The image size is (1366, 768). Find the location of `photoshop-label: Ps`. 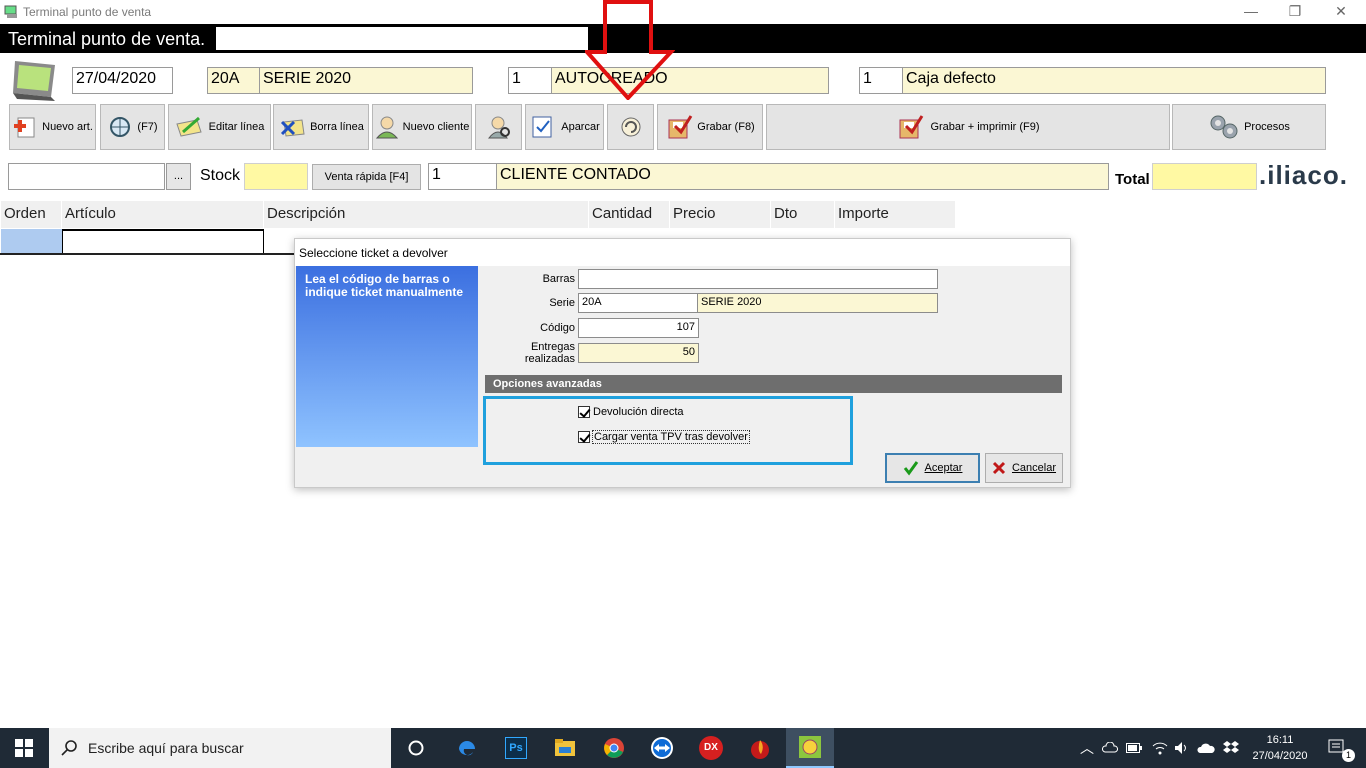

photoshop-label: Ps is located at coordinates (516, 748).